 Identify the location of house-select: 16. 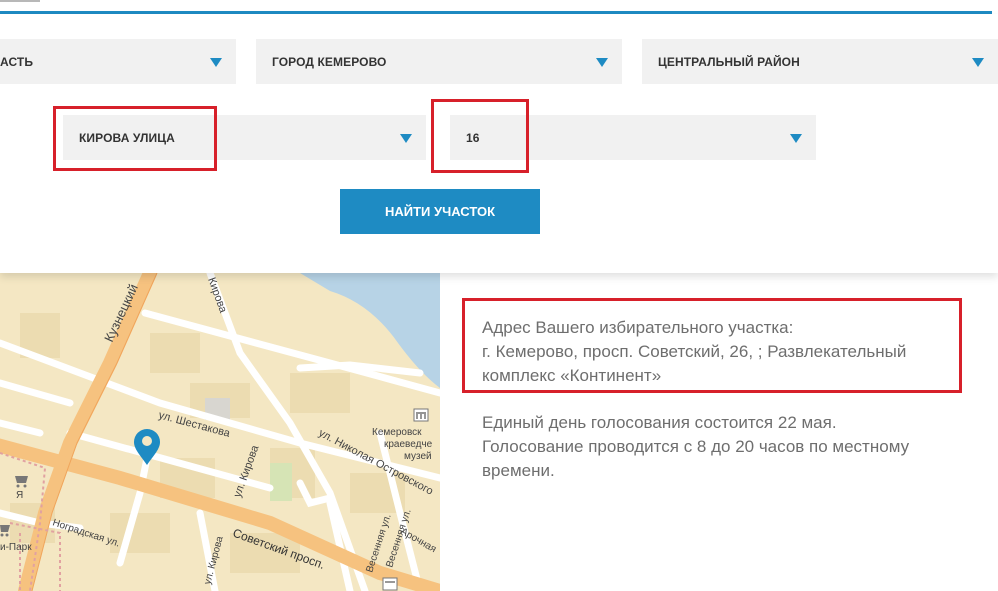
(633, 137).